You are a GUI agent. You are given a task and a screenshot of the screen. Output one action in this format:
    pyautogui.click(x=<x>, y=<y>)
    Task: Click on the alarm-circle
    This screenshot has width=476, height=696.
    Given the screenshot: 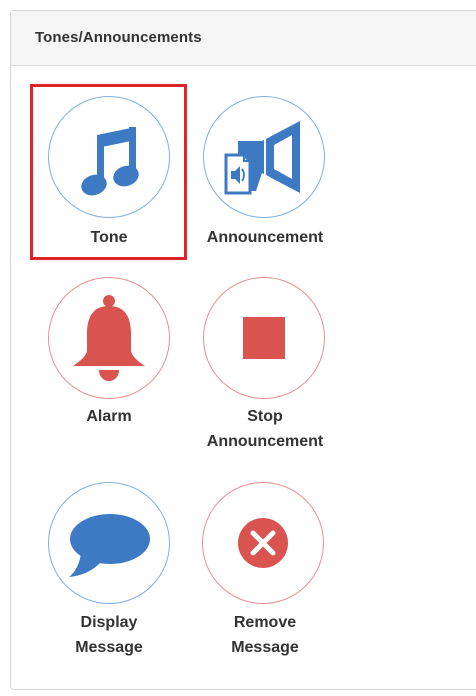 What is the action you would take?
    pyautogui.click(x=109, y=338)
    